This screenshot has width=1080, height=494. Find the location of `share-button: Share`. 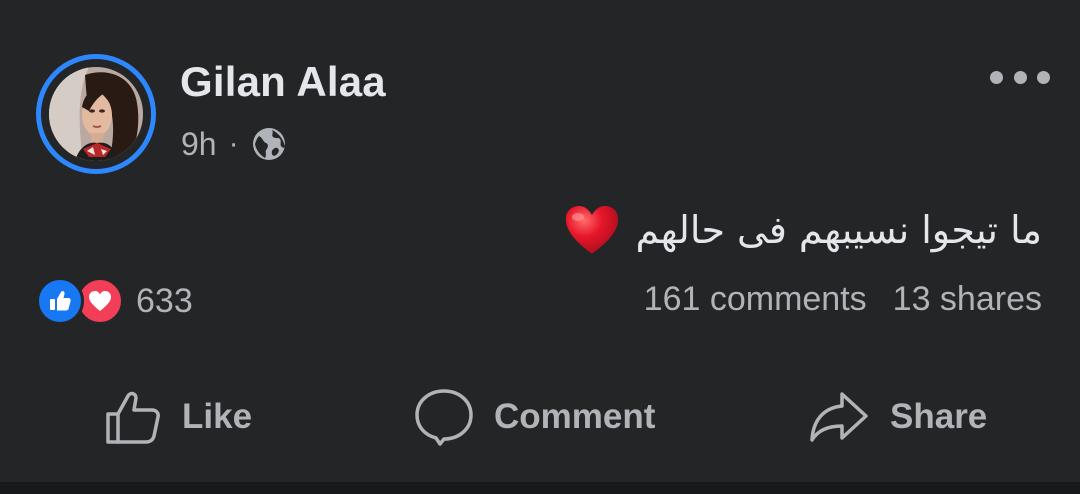

share-button: Share is located at coordinates (897, 417).